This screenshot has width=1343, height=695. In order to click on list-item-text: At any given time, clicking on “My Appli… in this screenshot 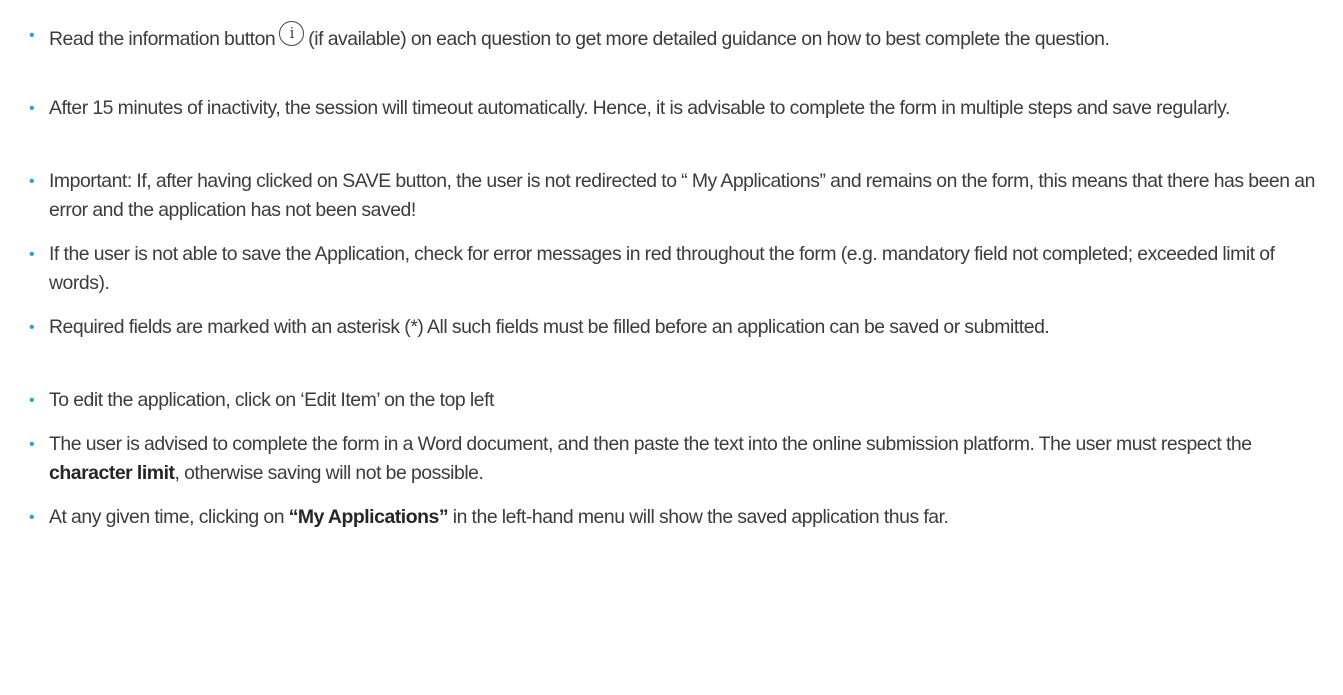, I will do `click(694, 517)`.